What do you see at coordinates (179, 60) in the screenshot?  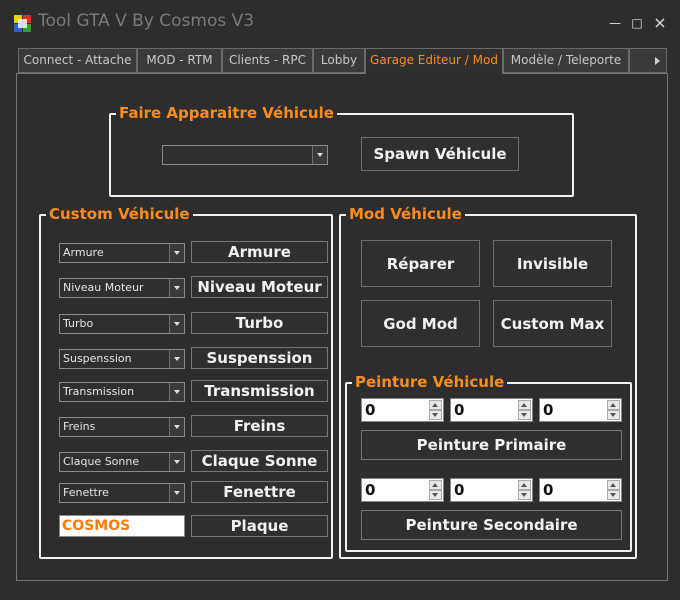 I see `tab-mod-rtm: MOD - RTM` at bounding box center [179, 60].